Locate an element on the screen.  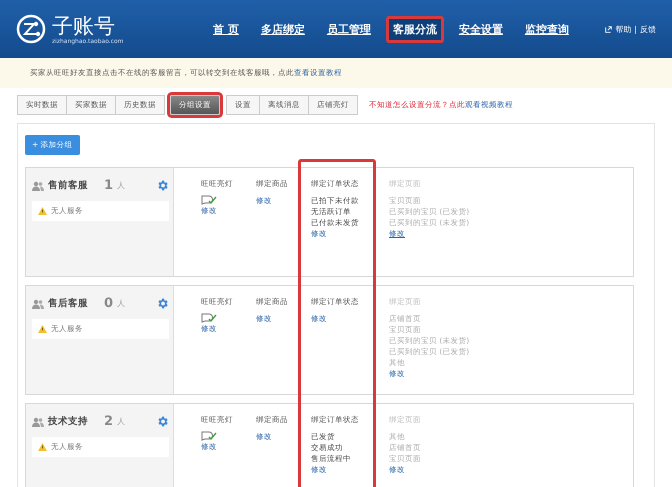
member-count: 1 is located at coordinates (109, 185).